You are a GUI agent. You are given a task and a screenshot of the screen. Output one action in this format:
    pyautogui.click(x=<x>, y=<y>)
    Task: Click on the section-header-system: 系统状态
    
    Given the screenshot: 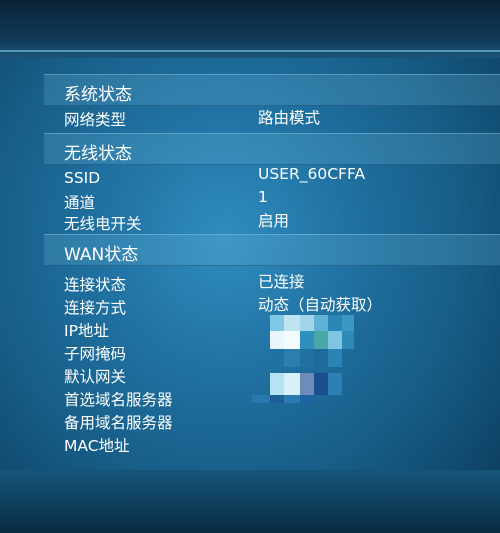 What is the action you would take?
    pyautogui.click(x=272, y=90)
    